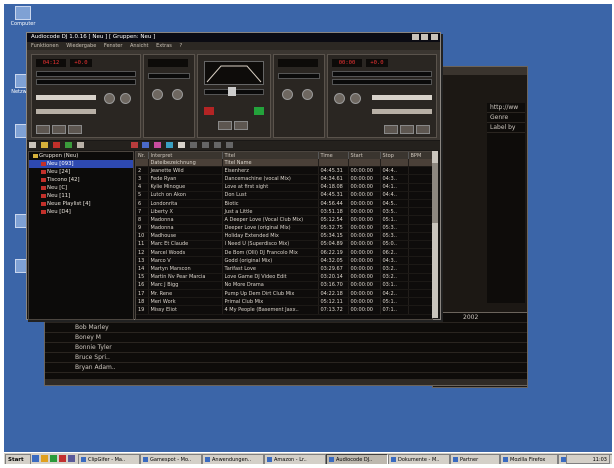 Image resolution: width=614 pixels, height=468 pixels. Describe the element at coordinates (357, 459) in the screenshot. I see `taskbar-button: Audiocode DJ..` at that location.